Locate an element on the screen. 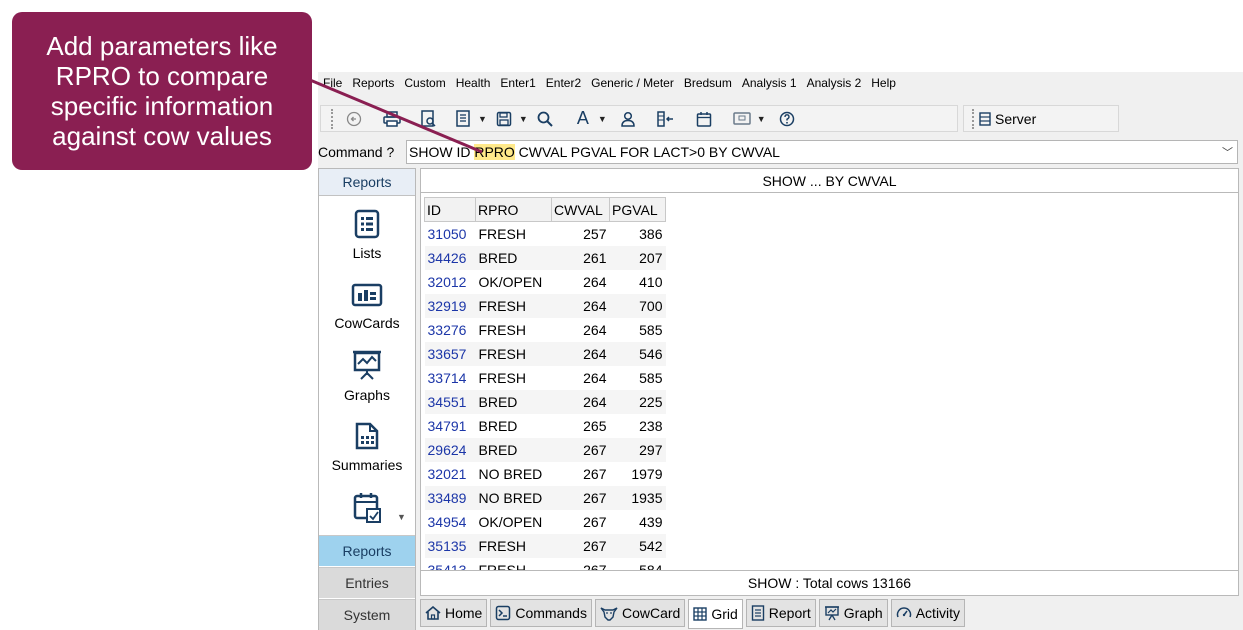 The image size is (1243, 630). menu-custom: Custom is located at coordinates (424, 83).